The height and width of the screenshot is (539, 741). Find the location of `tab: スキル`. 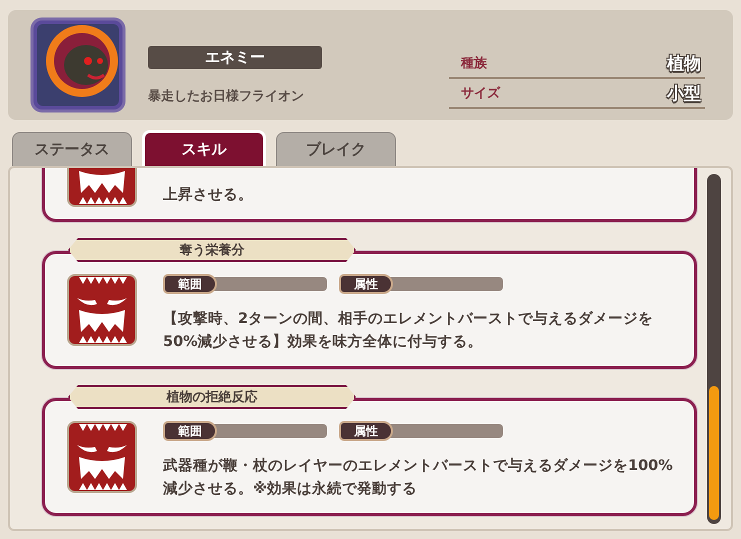

tab: スキル is located at coordinates (204, 148).